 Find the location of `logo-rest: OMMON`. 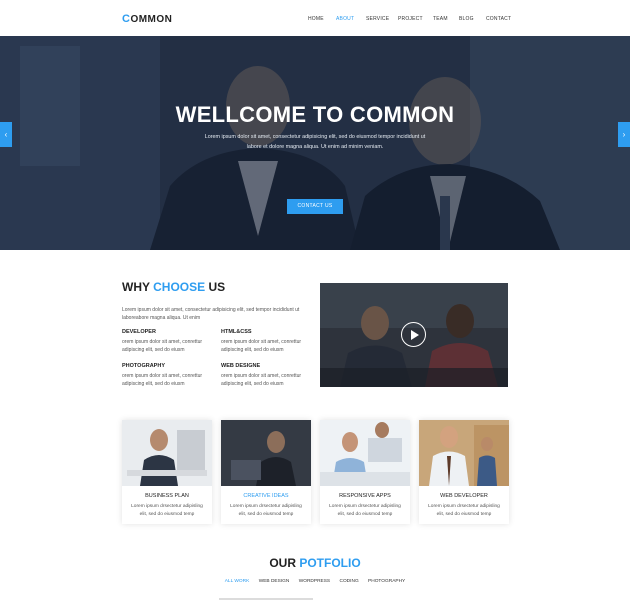

logo-rest: OMMON is located at coordinates (151, 19).